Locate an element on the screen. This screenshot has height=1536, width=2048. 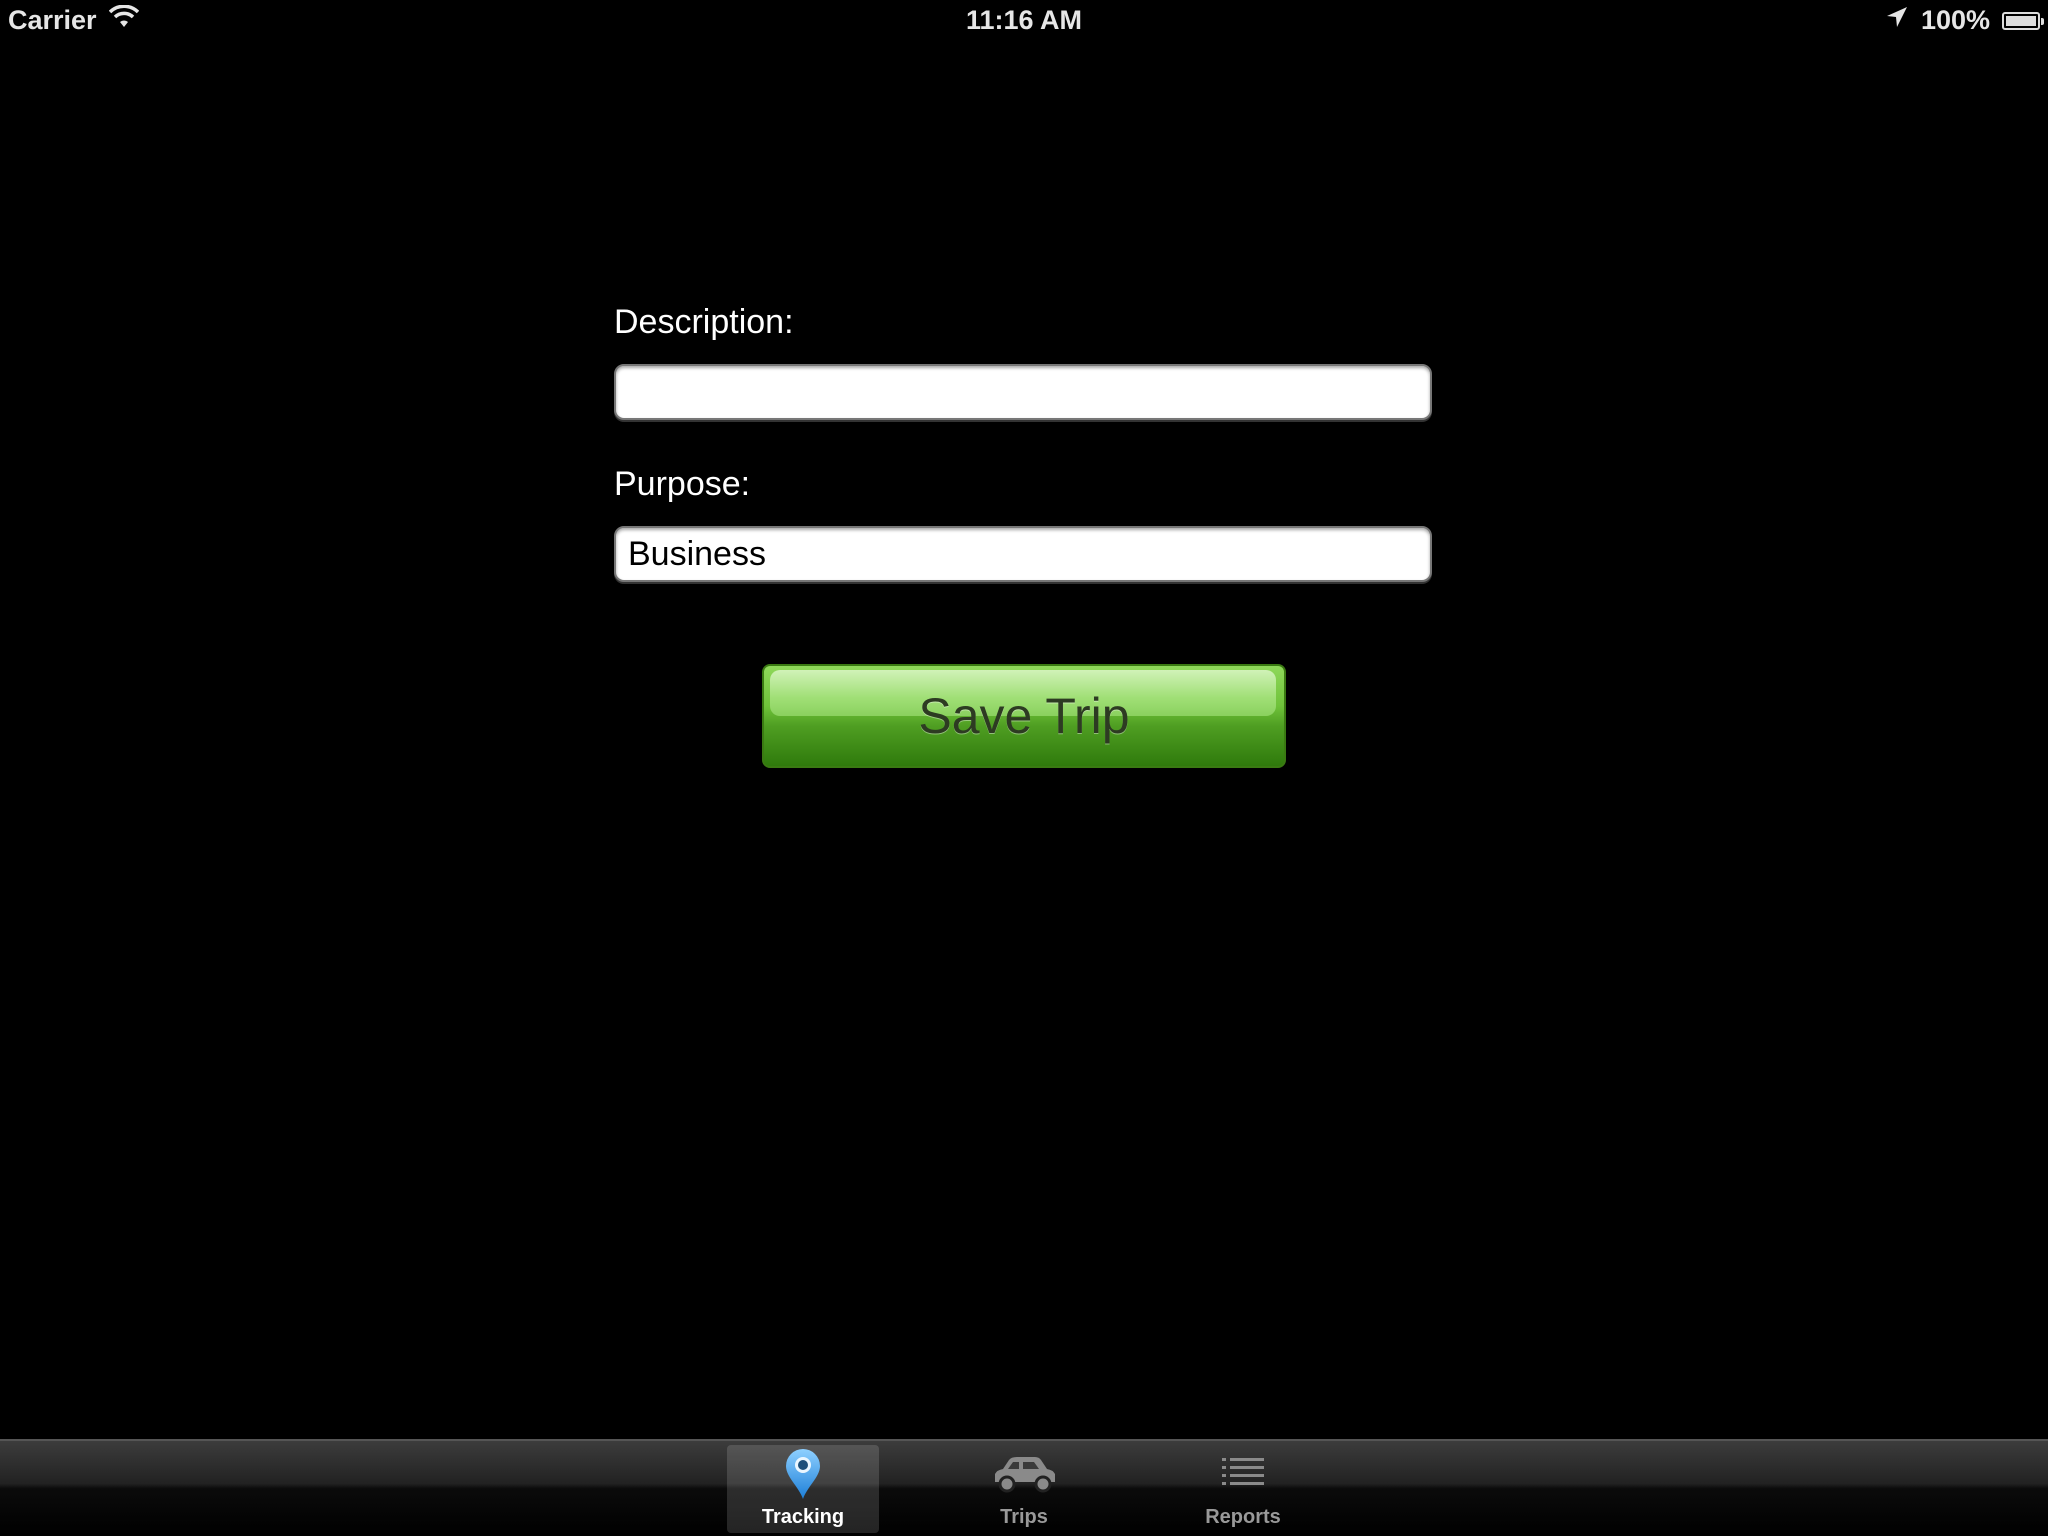
save-trip-label: Save Trip is located at coordinates (1024, 716).